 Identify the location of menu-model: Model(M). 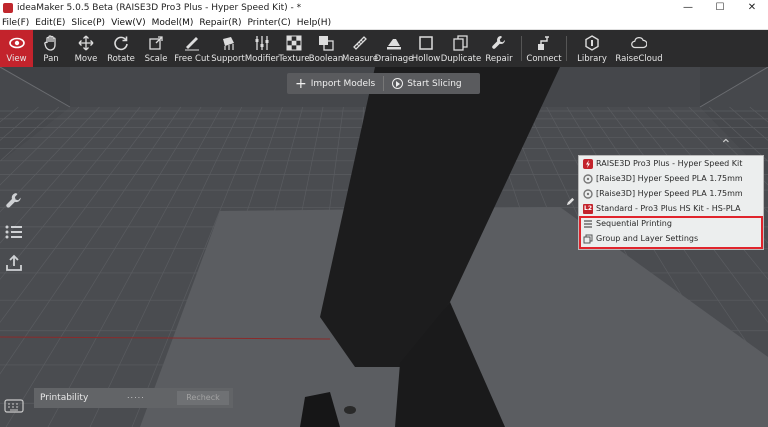
(173, 23).